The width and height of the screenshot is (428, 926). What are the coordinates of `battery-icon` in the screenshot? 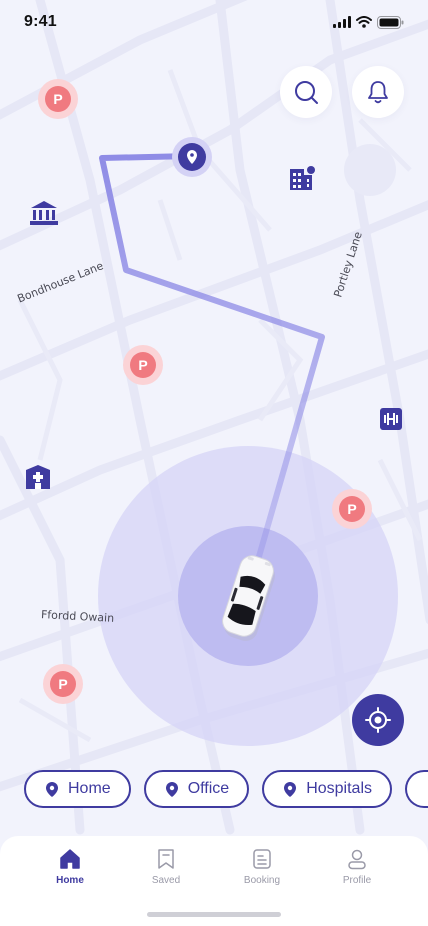 It's located at (390, 22).